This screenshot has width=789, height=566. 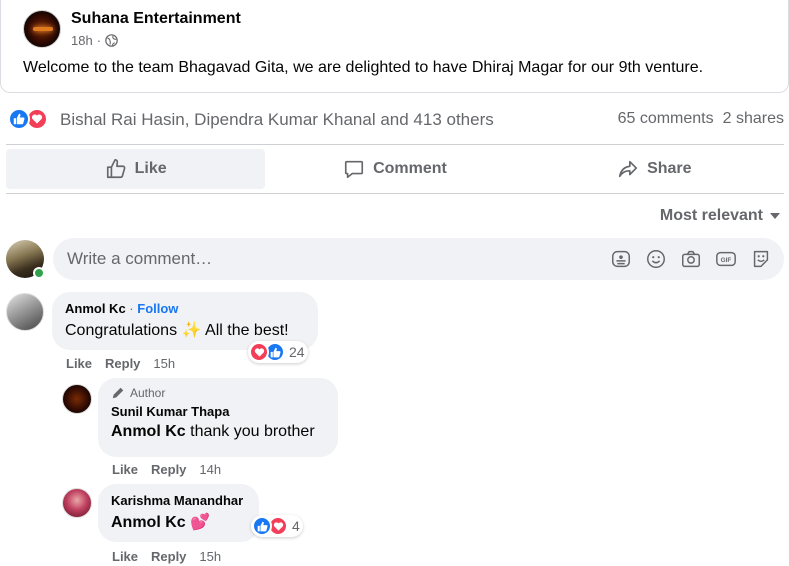 What do you see at coordinates (218, 411) in the screenshot?
I see `commenter-name: Sunil Kumar Thapa` at bounding box center [218, 411].